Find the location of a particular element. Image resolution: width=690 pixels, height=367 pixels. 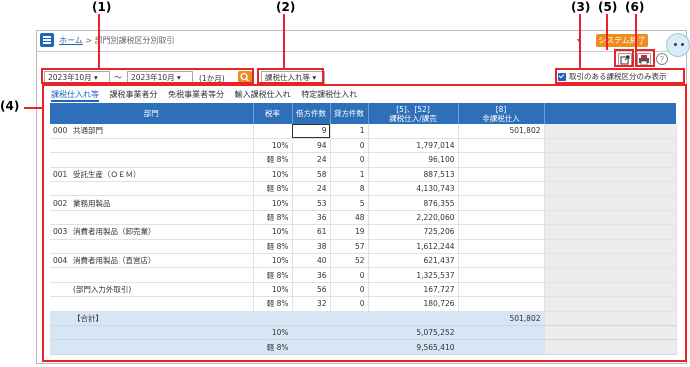

breadcrumb: ホーム > 部門別課税区分別取引 is located at coordinates (117, 40).